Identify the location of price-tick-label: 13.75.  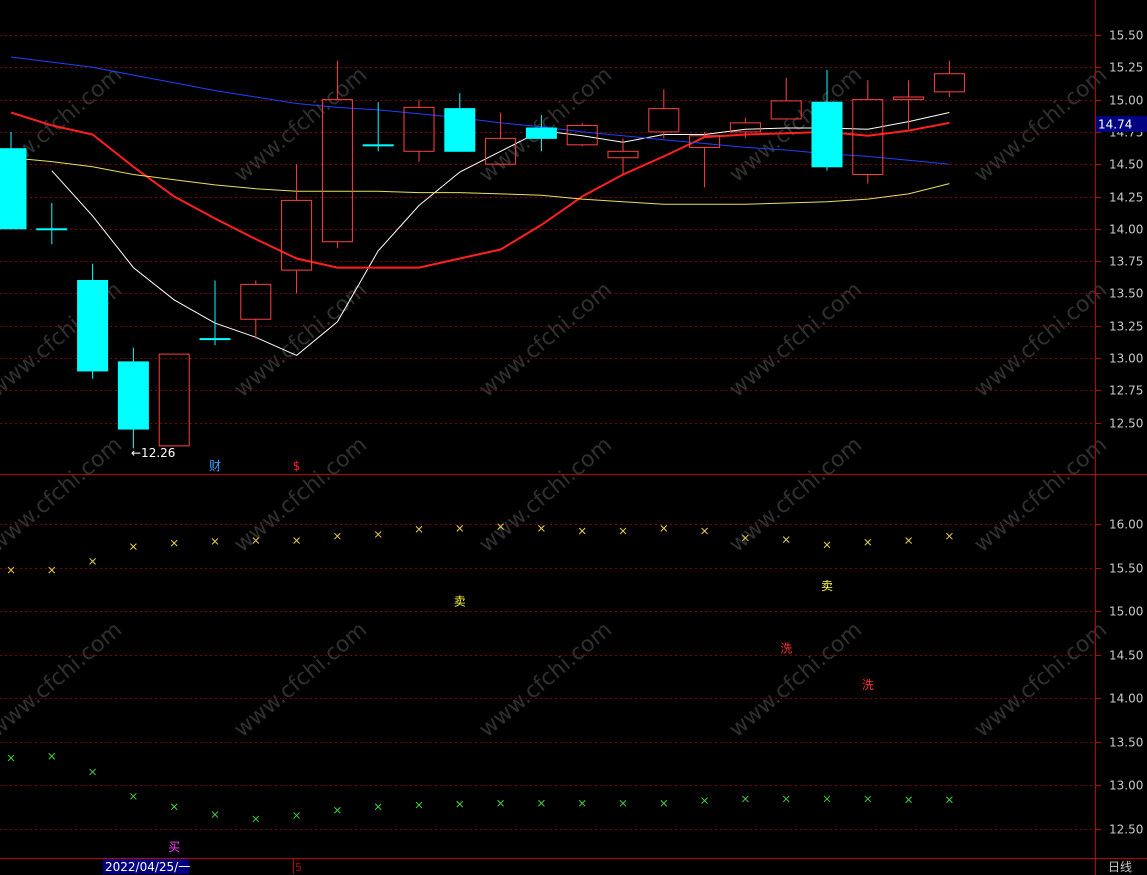
(1126, 262).